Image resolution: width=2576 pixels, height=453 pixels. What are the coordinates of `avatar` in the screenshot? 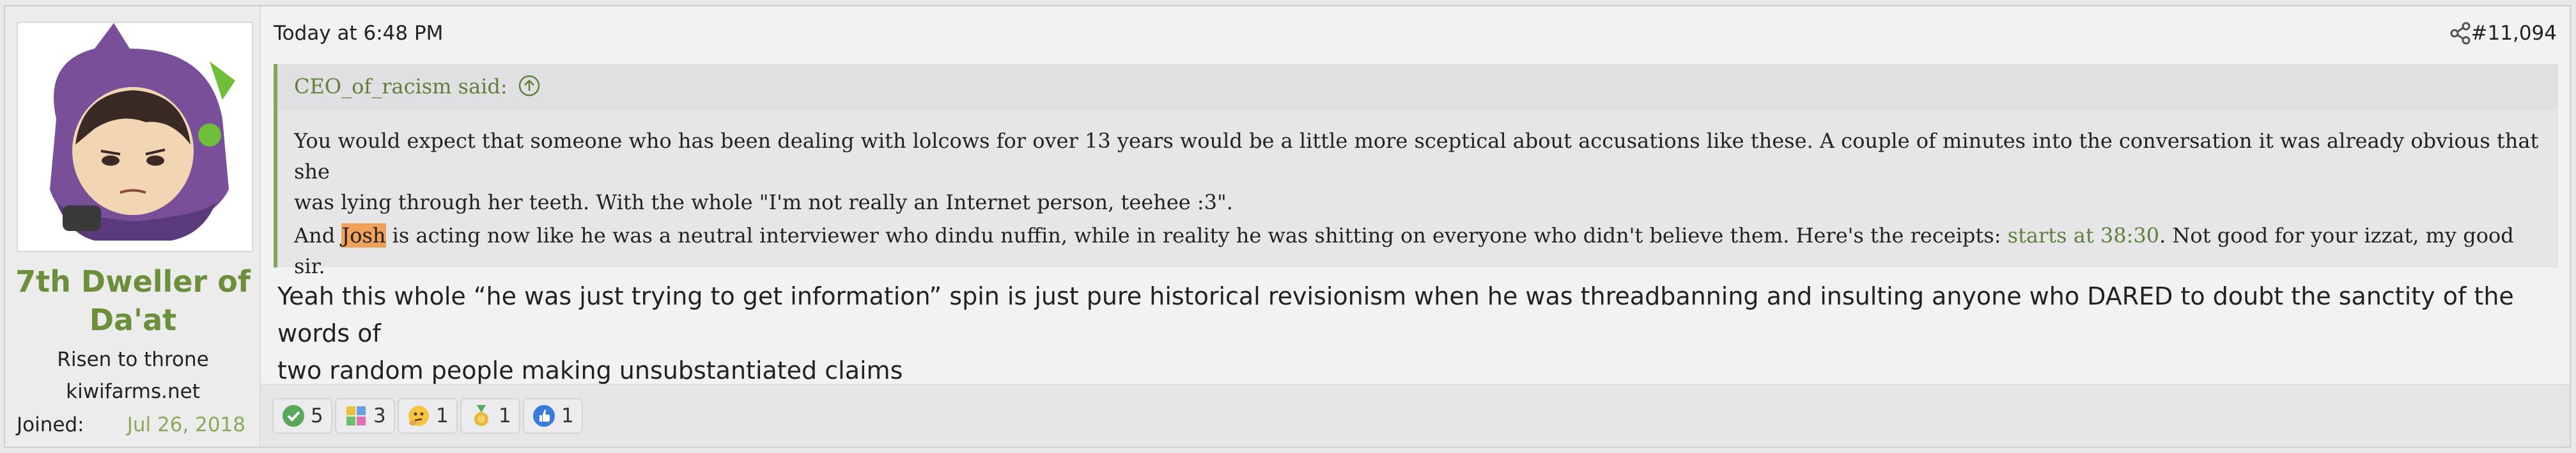 It's located at (135, 137).